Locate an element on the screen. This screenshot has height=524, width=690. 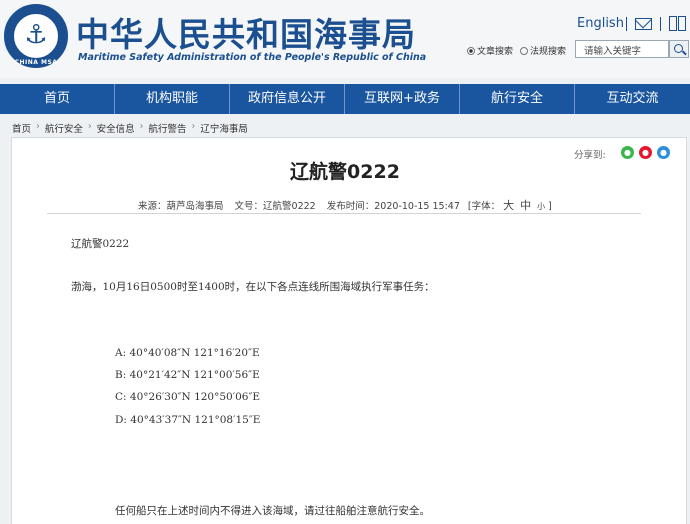
nav-interaction: 互动交流 is located at coordinates (632, 99).